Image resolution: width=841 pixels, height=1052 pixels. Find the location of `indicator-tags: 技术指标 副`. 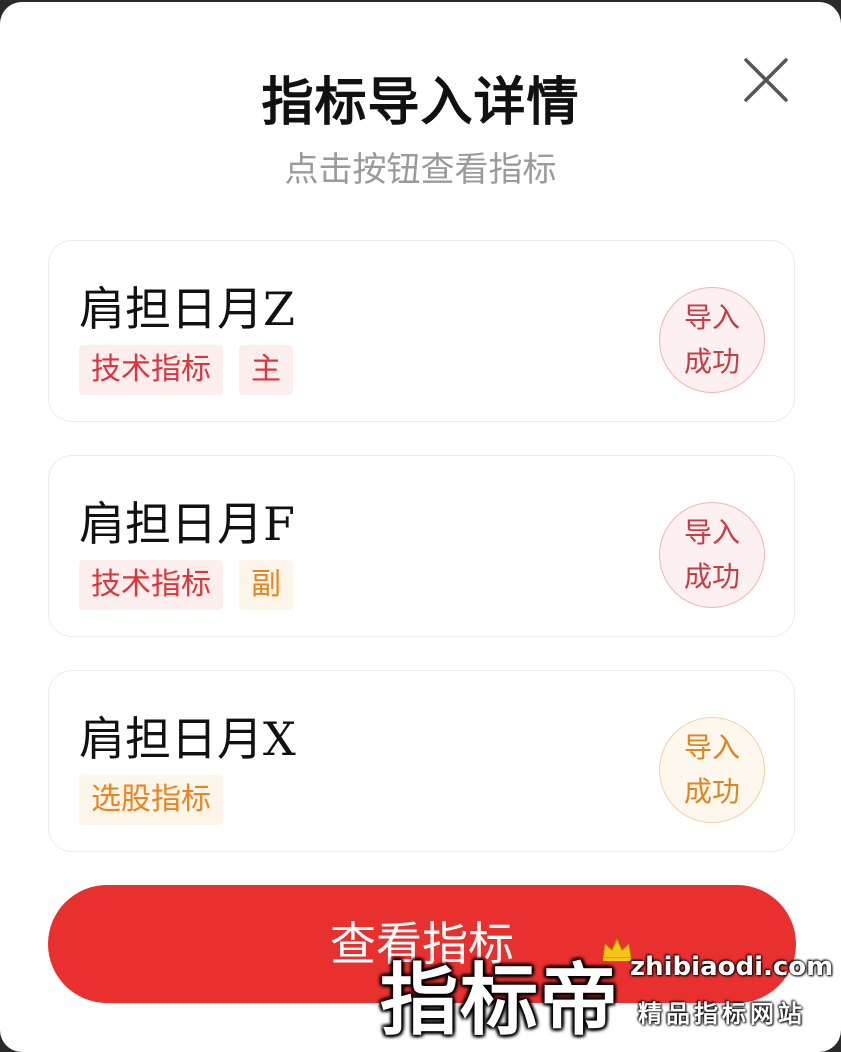

indicator-tags: 技术指标 副 is located at coordinates (186, 585).